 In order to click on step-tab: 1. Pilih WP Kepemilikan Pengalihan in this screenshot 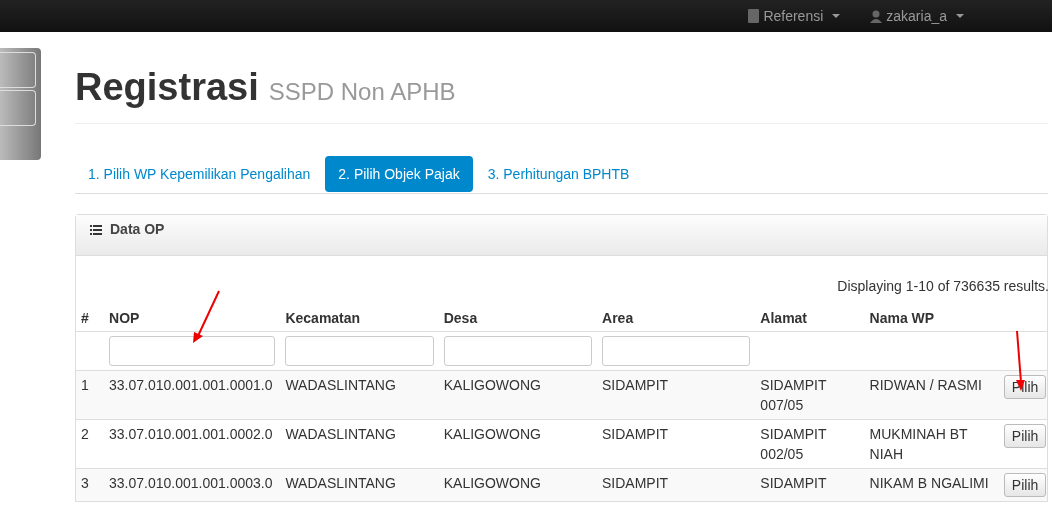, I will do `click(199, 174)`.